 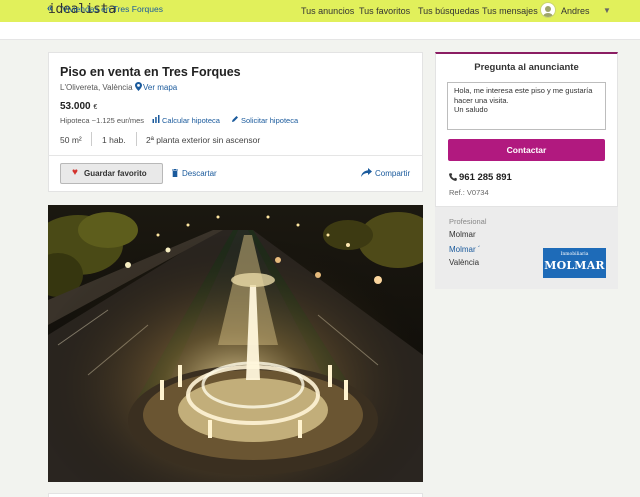 What do you see at coordinates (510, 11) in the screenshot?
I see `nav-tus-mensajes: Tus mensajes` at bounding box center [510, 11].